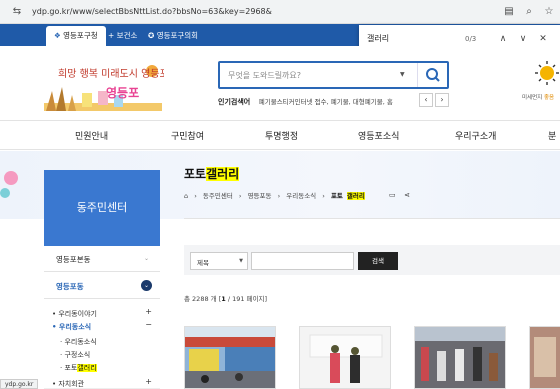 Image resolution: width=560 pixels, height=389 pixels. I want to click on submenu-label: 구정소식, so click(77, 355).